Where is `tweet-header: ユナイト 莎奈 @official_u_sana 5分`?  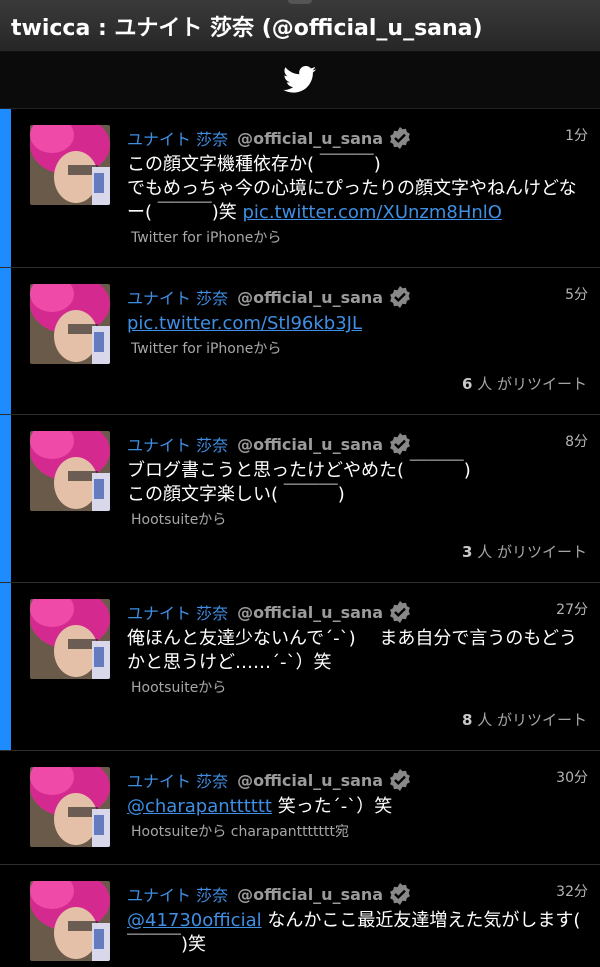 tweet-header: ユナイト 莎奈 @official_u_sana 5分 is located at coordinates (357, 297).